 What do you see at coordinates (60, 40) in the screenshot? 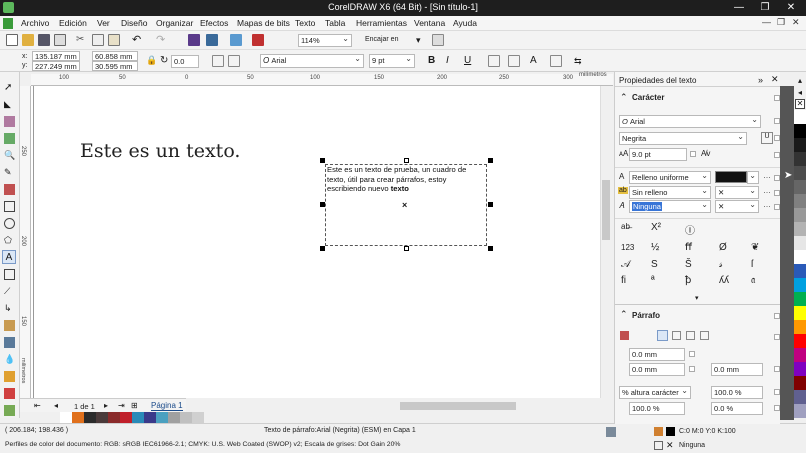
I see `print-icon` at bounding box center [60, 40].